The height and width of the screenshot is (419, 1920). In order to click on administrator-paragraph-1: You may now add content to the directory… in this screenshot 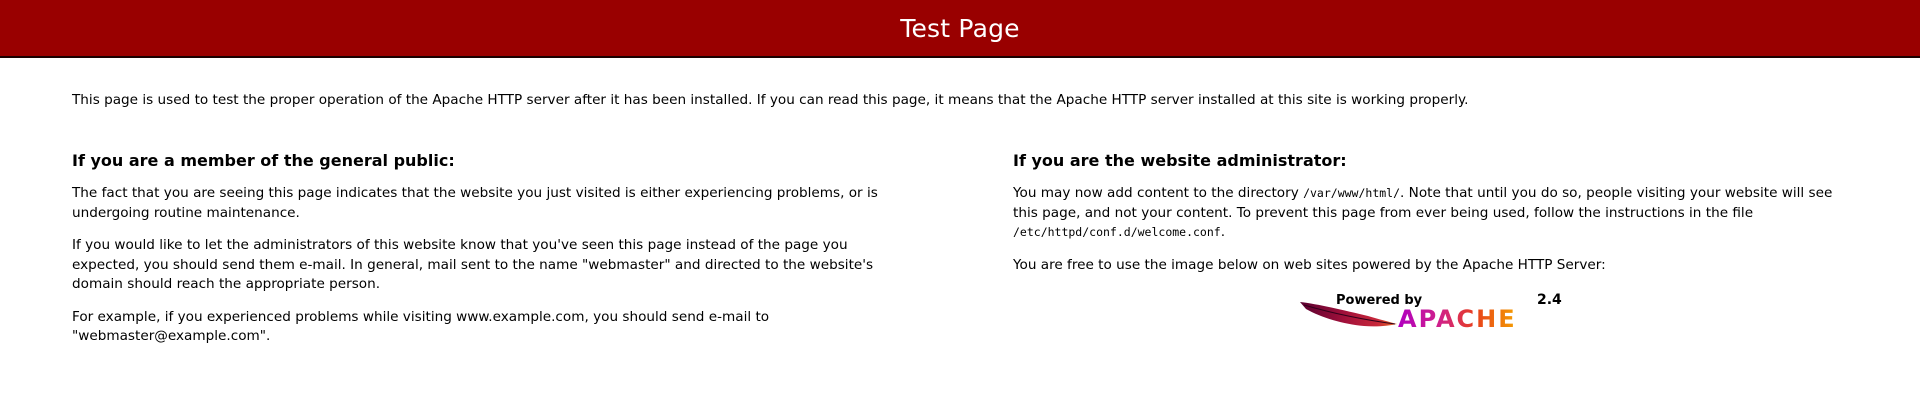, I will do `click(1433, 213)`.